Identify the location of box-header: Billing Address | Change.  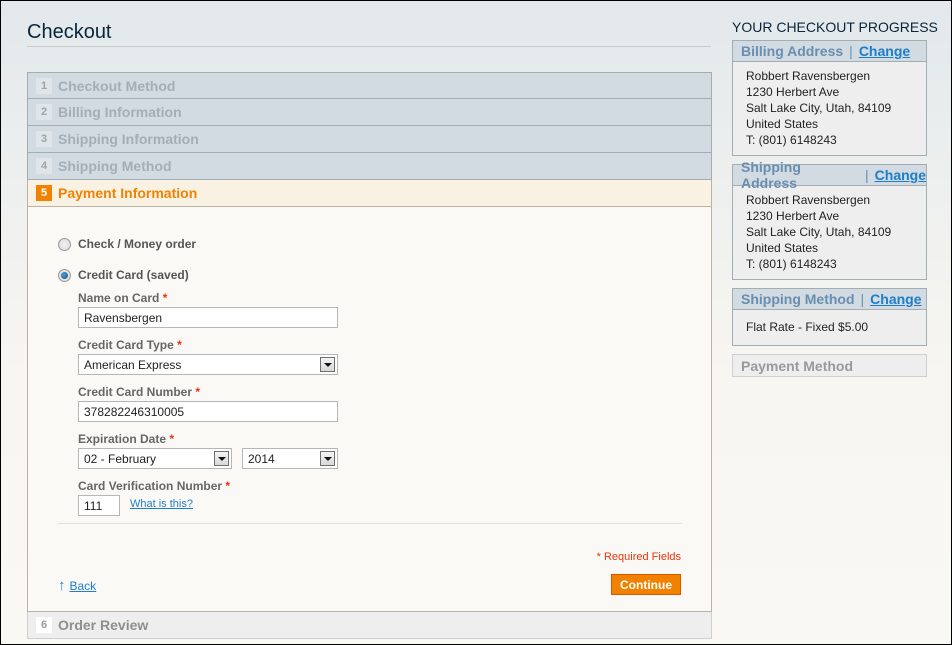
(829, 51).